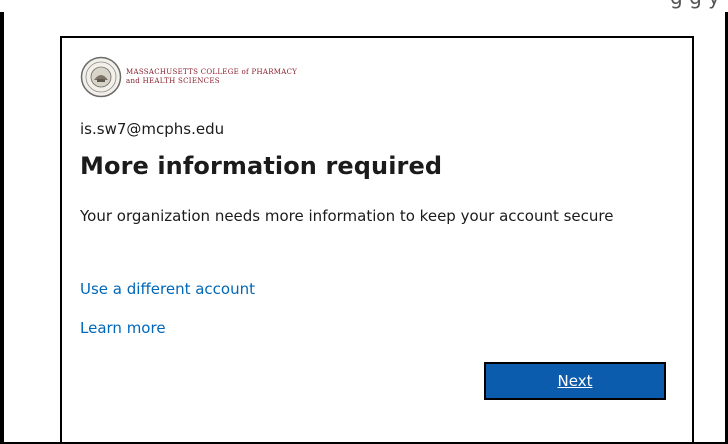 Image resolution: width=728 pixels, height=444 pixels. I want to click on top-cropped-text-strip: g g y, so click(364, 6).